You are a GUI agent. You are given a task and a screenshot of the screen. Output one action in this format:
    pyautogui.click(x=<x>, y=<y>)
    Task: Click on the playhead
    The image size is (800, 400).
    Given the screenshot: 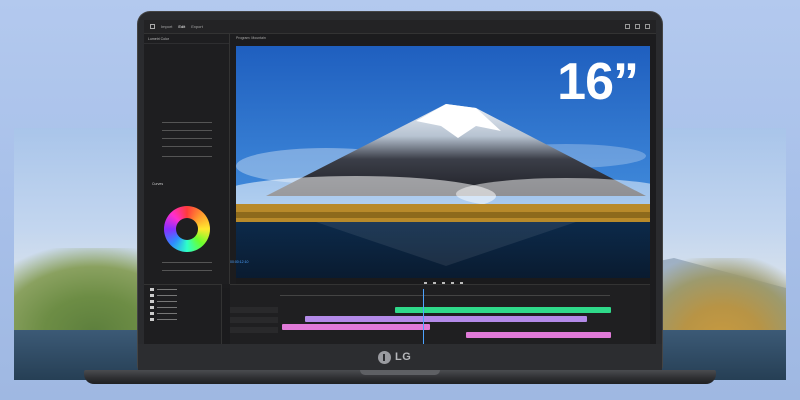 What is the action you would take?
    pyautogui.click(x=423, y=317)
    